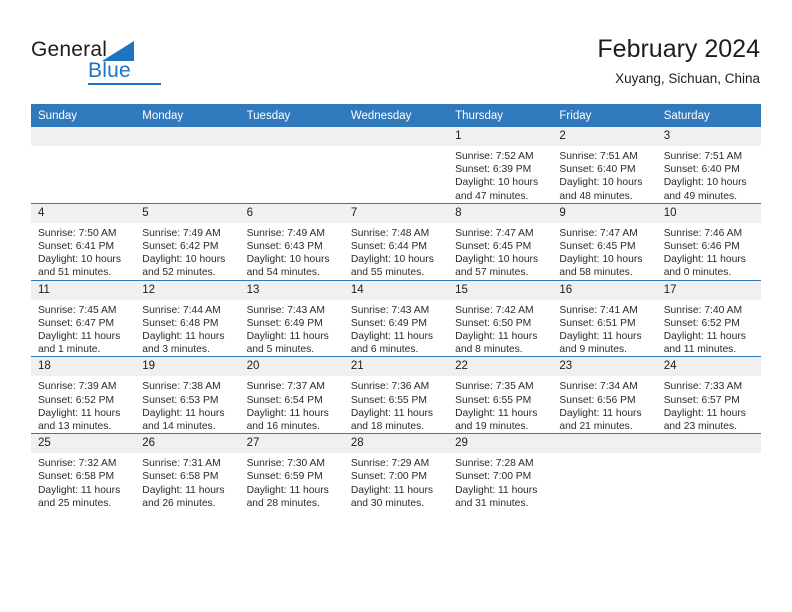 The image size is (792, 612). I want to click on weekday-header-friday: Friday, so click(604, 115).